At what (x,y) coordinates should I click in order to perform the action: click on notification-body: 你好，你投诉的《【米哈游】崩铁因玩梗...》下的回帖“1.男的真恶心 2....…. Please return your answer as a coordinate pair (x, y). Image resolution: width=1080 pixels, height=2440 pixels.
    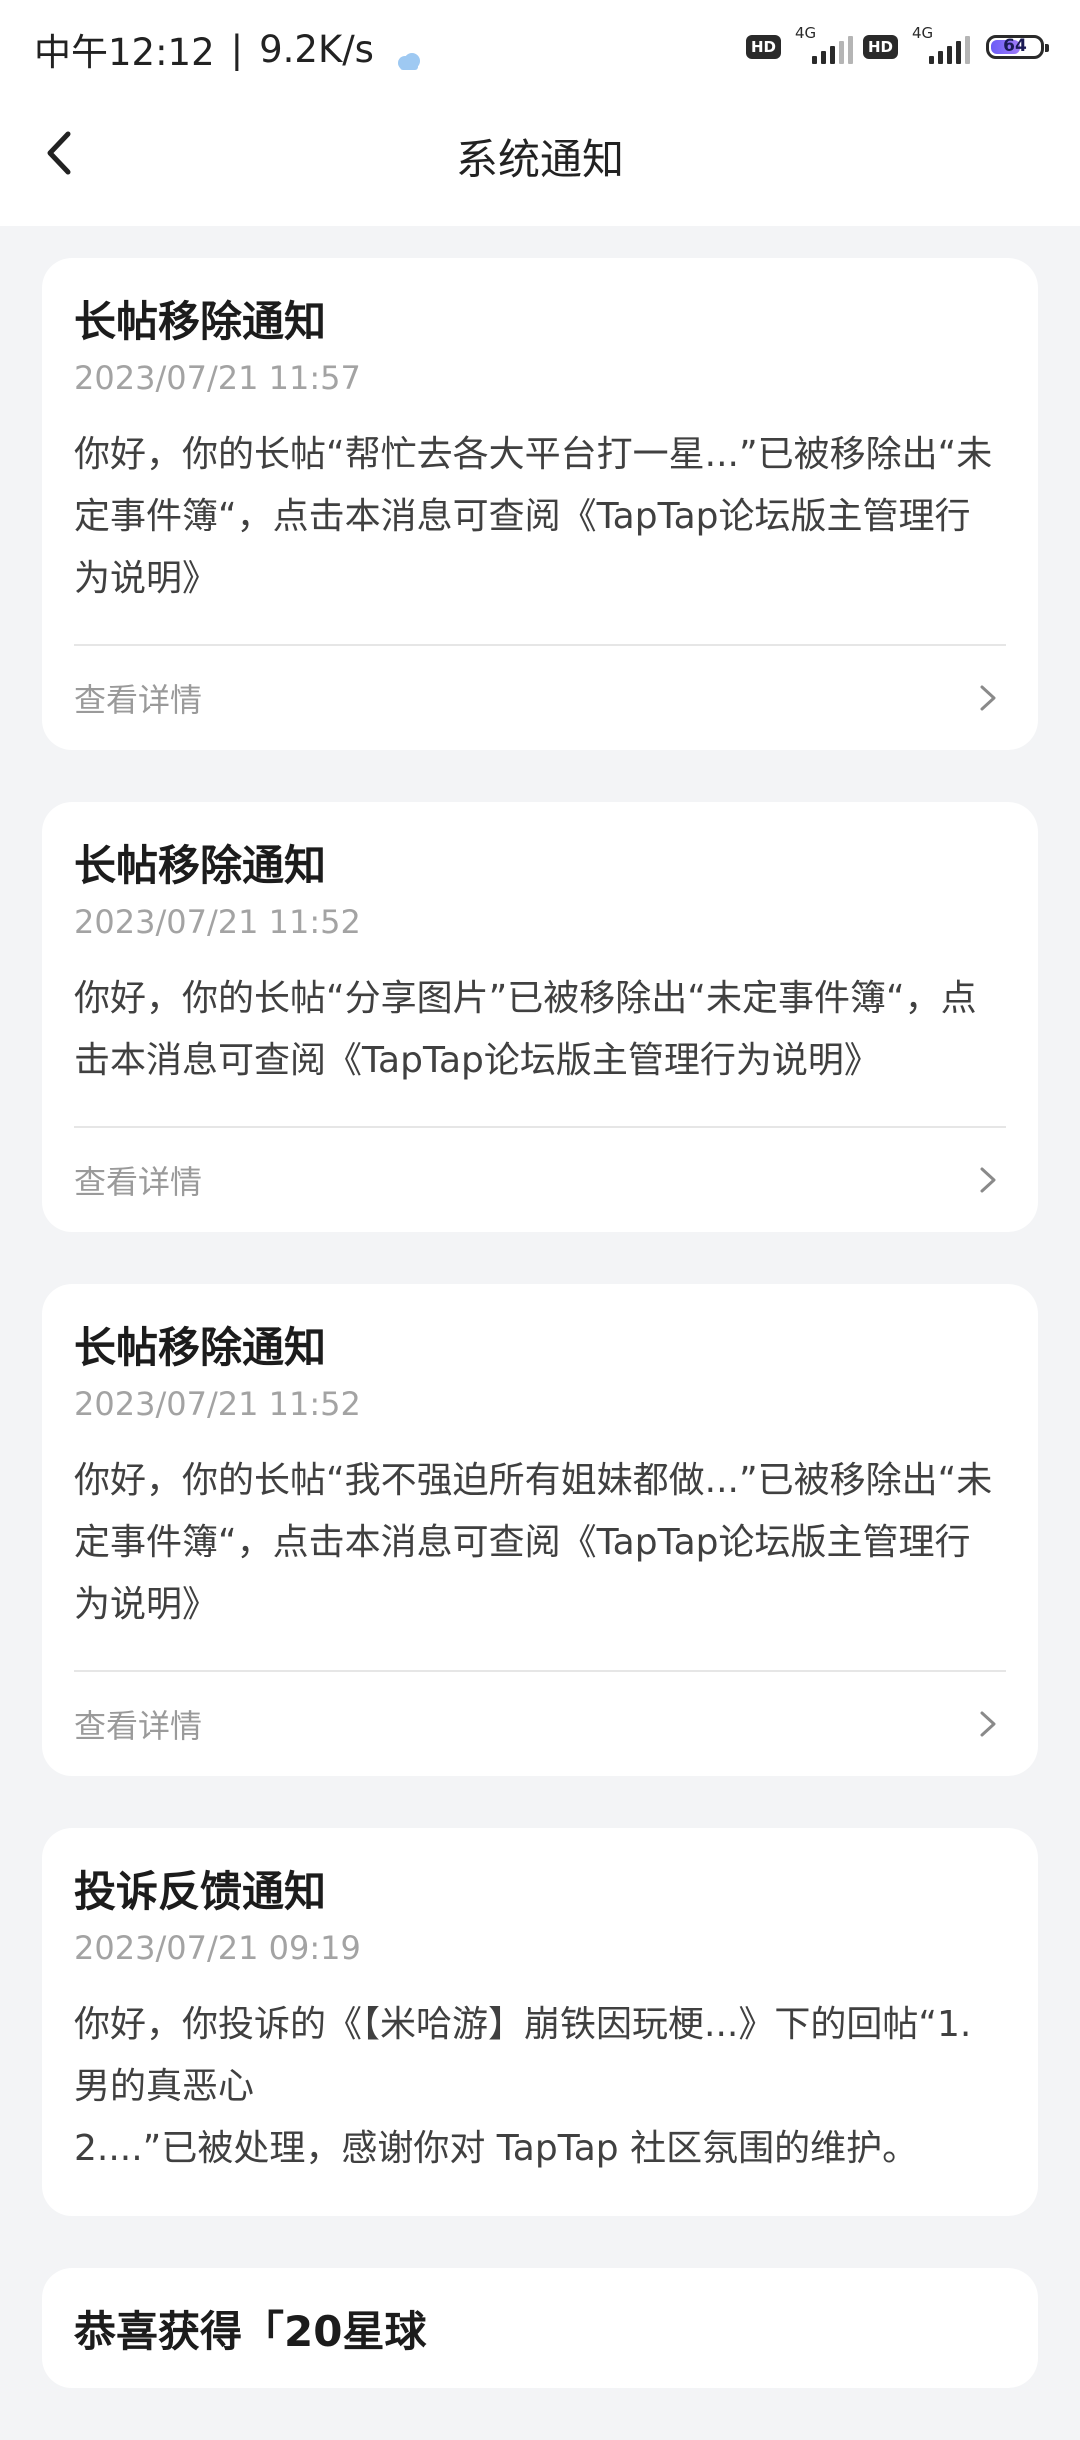
    Looking at the image, I should click on (523, 2086).